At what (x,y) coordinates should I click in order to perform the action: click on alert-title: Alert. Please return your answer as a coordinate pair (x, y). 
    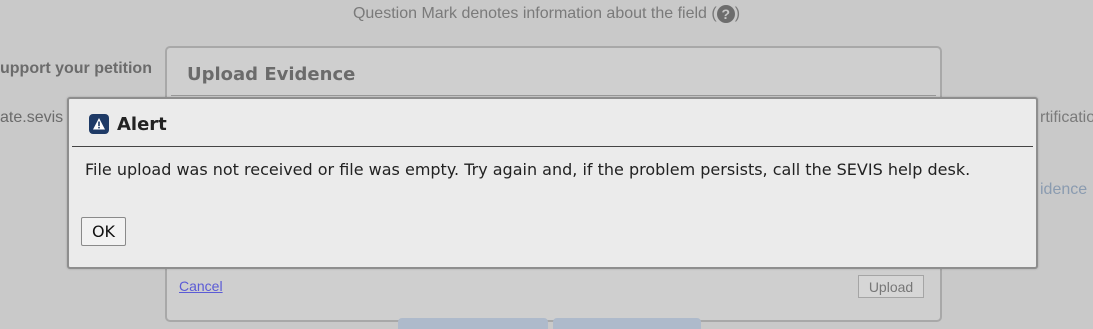
    Looking at the image, I should click on (142, 124).